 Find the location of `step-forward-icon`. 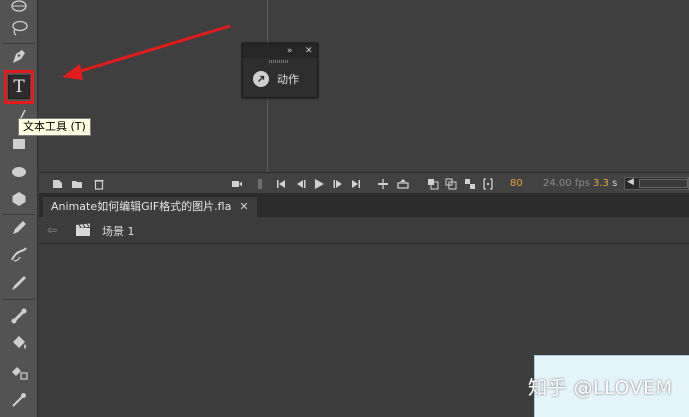

step-forward-icon is located at coordinates (337, 183).